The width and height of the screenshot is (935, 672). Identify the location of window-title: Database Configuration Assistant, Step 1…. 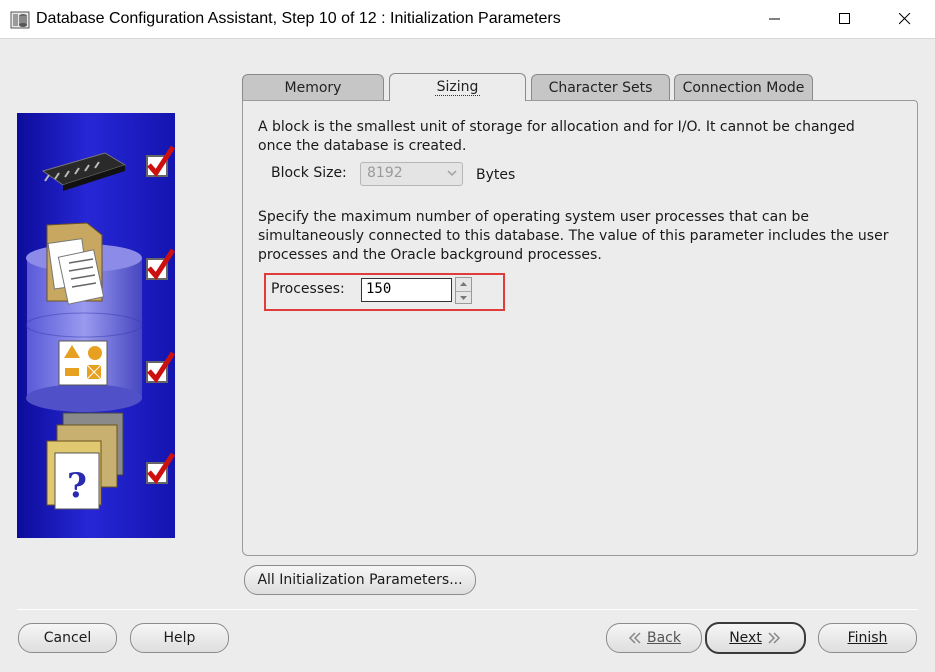
(298, 18).